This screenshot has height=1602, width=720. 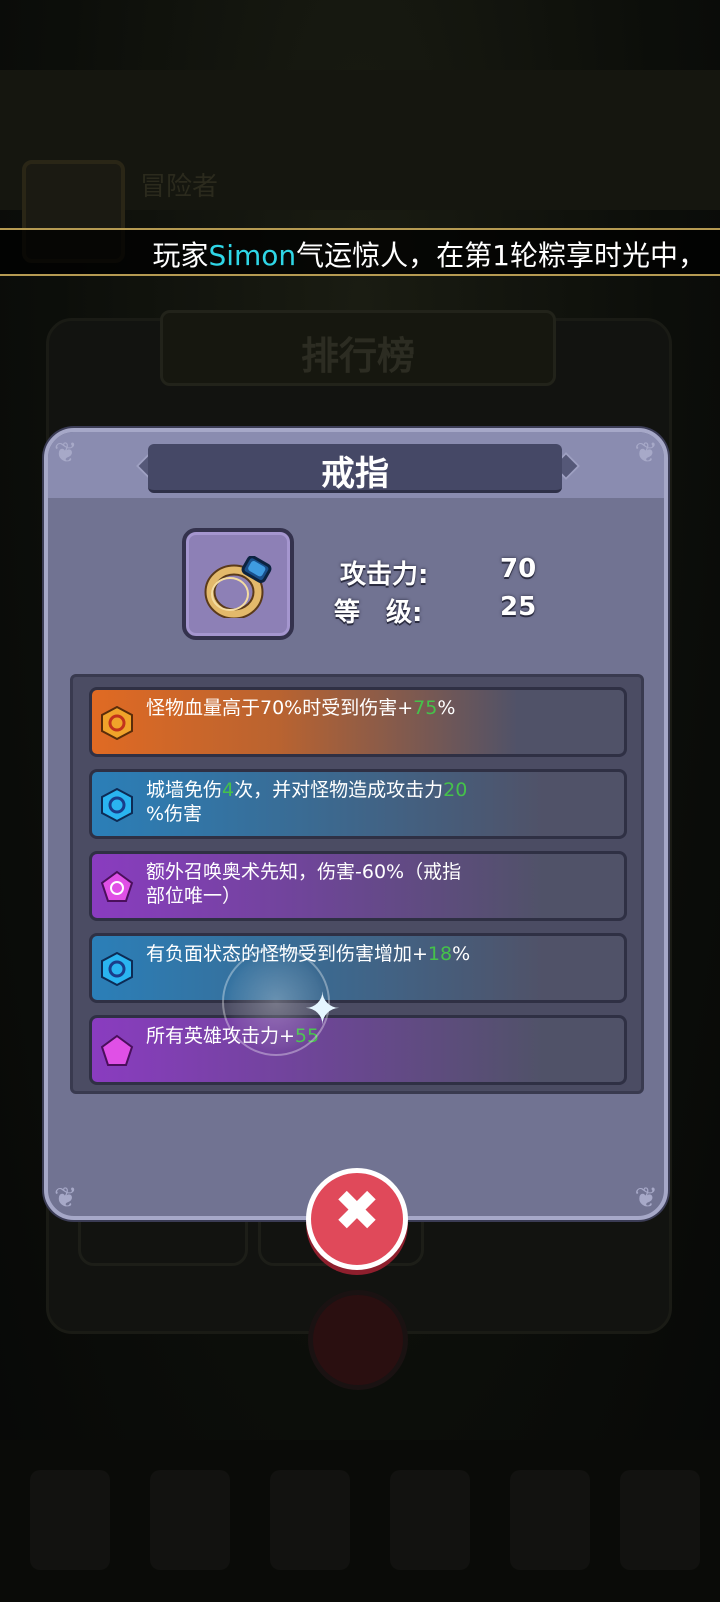 I want to click on orange-hexagon-gem-icon, so click(x=117, y=723).